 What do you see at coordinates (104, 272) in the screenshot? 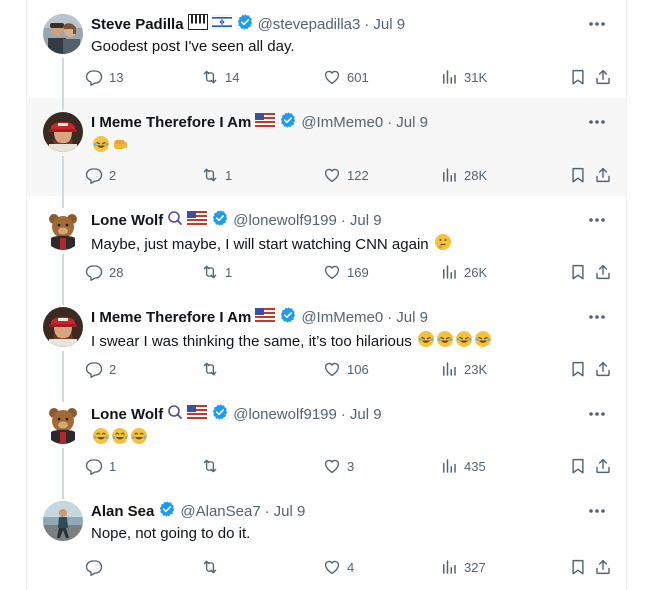
I see `reply-button: 28` at bounding box center [104, 272].